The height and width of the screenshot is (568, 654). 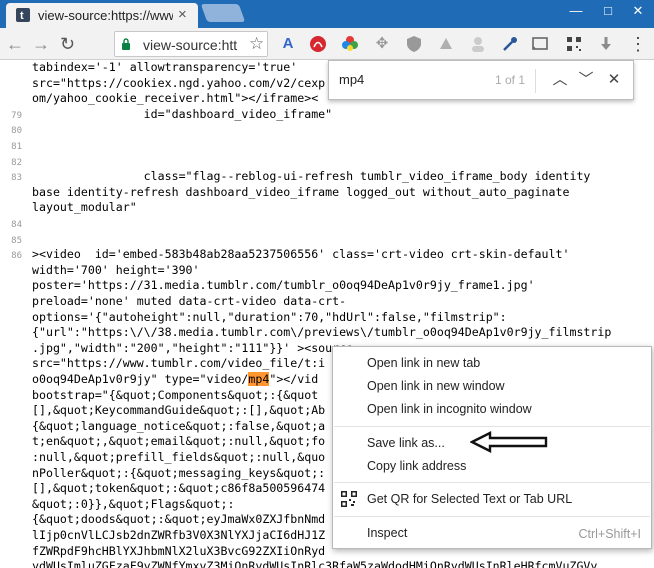 I want to click on find-bar: mp4 1 of 1 ︿ ﹀ ✕, so click(x=481, y=80).